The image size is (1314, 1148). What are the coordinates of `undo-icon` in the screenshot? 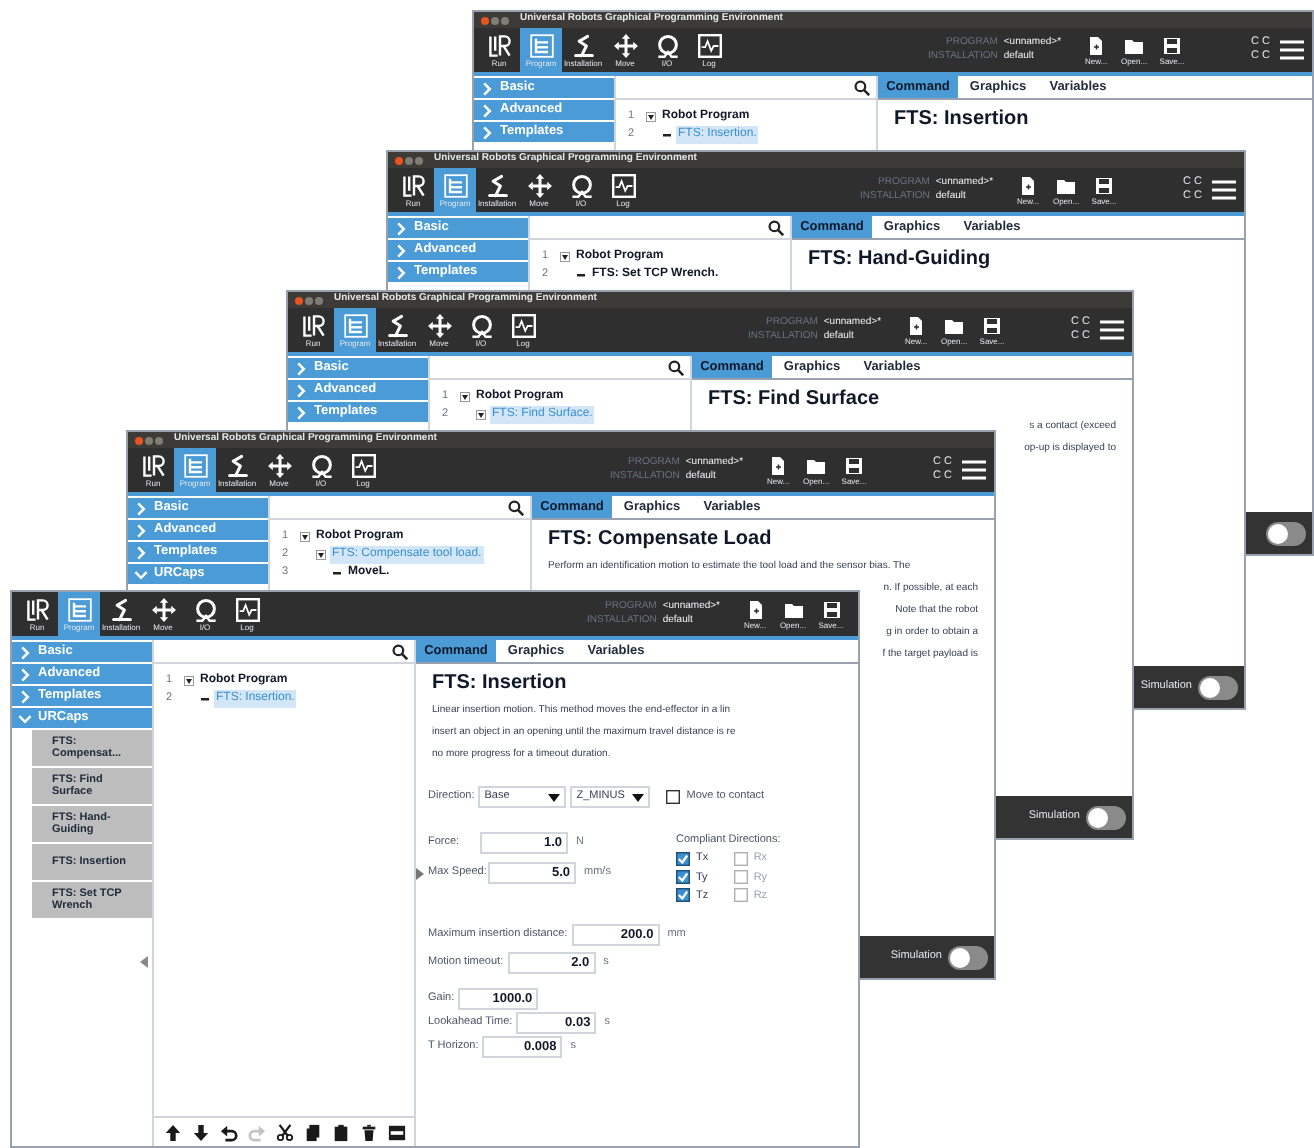 It's located at (228, 1132).